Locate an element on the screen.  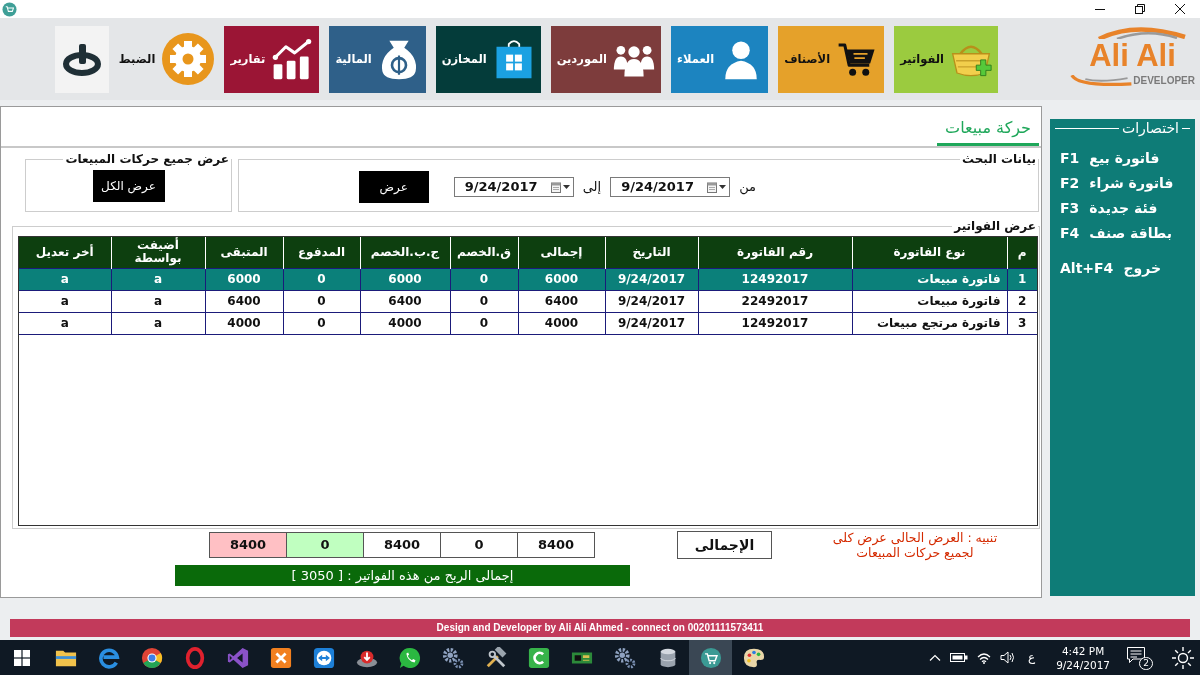
power-button is located at coordinates (81, 59).